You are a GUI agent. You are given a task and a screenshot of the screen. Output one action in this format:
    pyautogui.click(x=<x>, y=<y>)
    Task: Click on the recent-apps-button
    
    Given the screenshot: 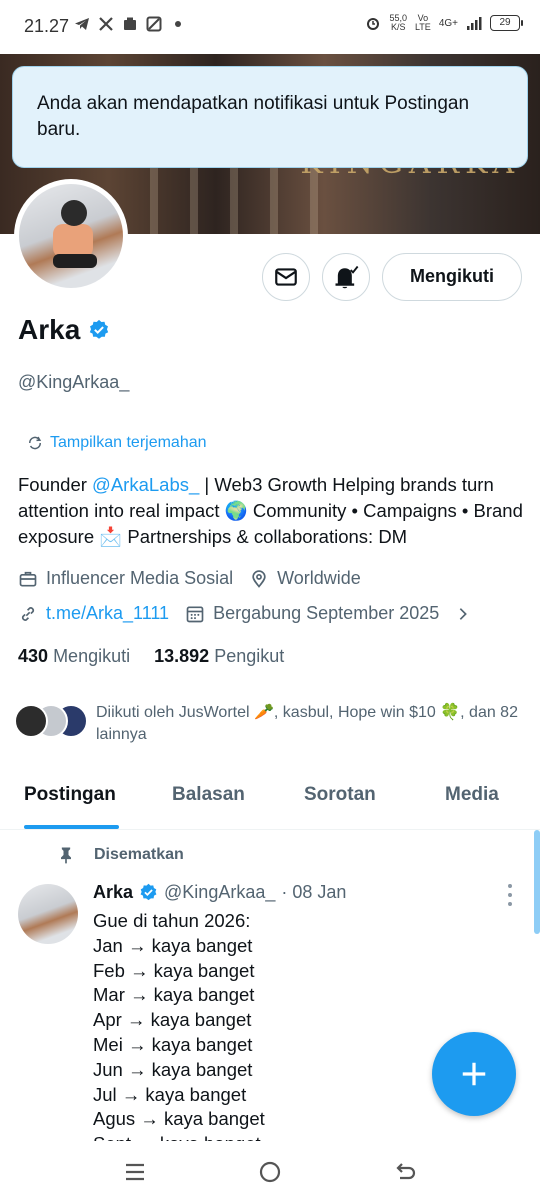 What is the action you would take?
    pyautogui.click(x=135, y=1172)
    